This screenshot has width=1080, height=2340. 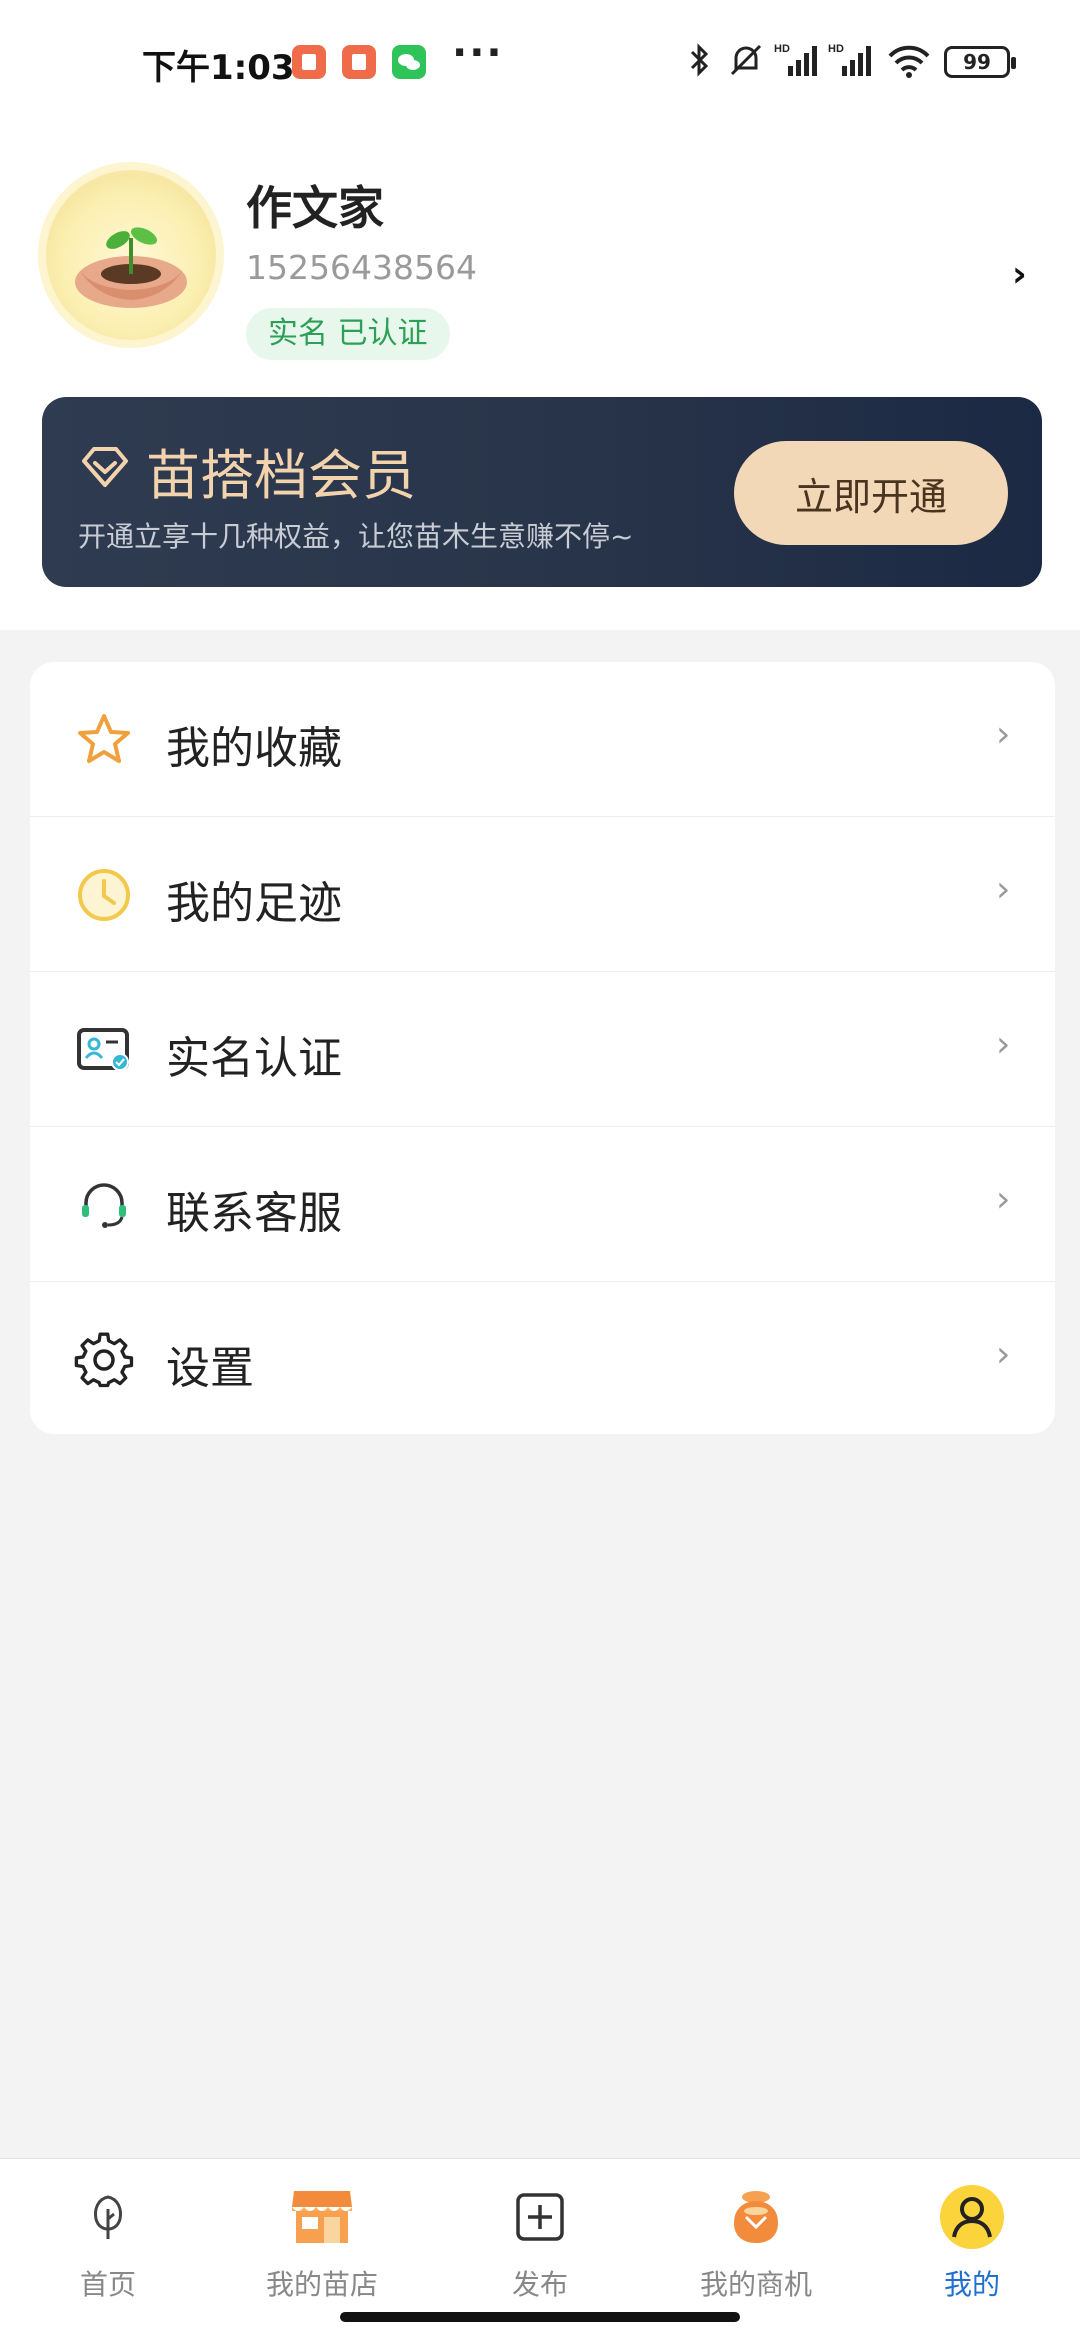 What do you see at coordinates (254, 1213) in the screenshot?
I see `menu-item-label: 联系客服` at bounding box center [254, 1213].